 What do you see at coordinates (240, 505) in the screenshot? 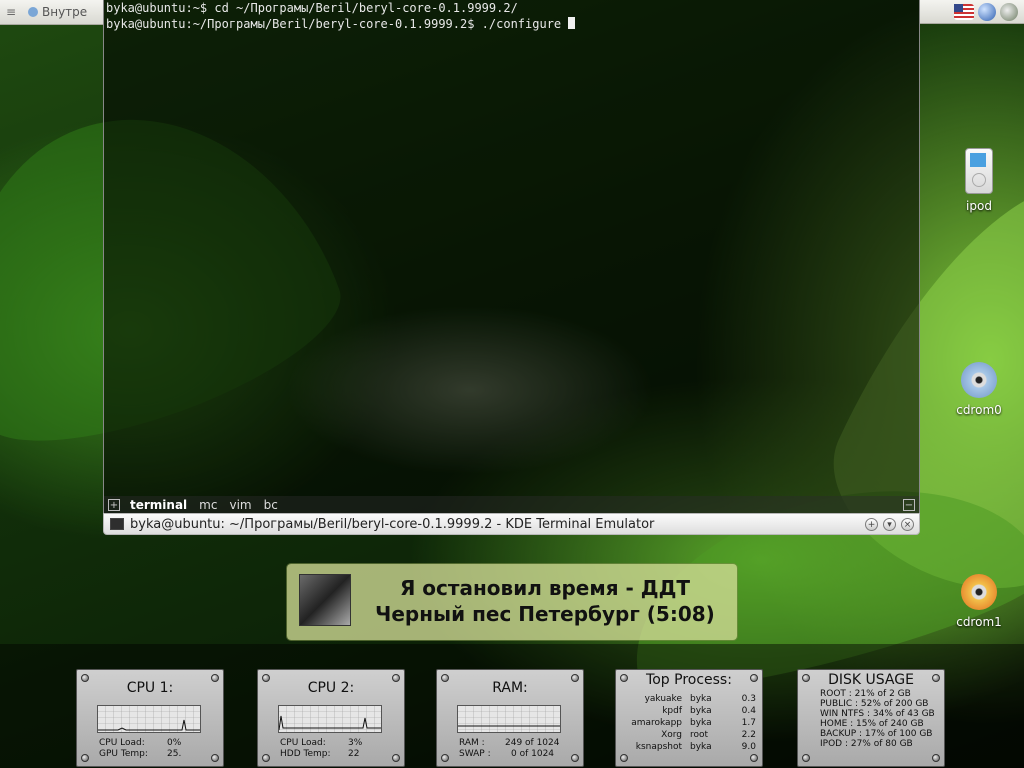
I see `tab-vim: vim` at bounding box center [240, 505].